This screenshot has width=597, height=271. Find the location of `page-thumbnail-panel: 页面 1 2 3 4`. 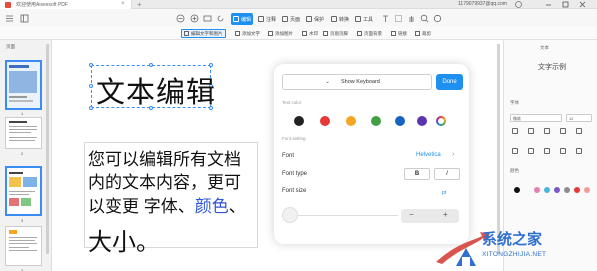

page-thumbnail-panel: 页面 1 2 3 4 is located at coordinates (26, 155).